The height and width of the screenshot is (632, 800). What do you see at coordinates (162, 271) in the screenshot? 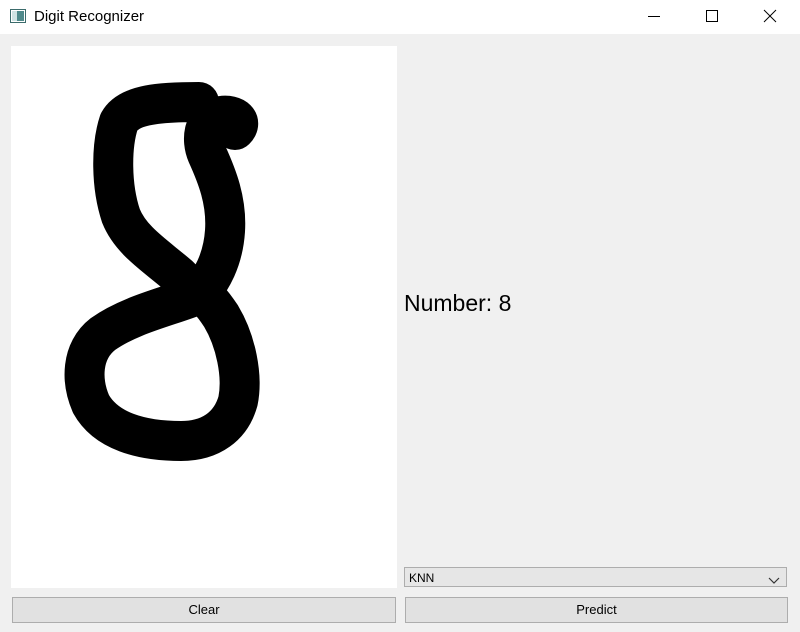
I see `drawn-digit-stroke` at bounding box center [162, 271].